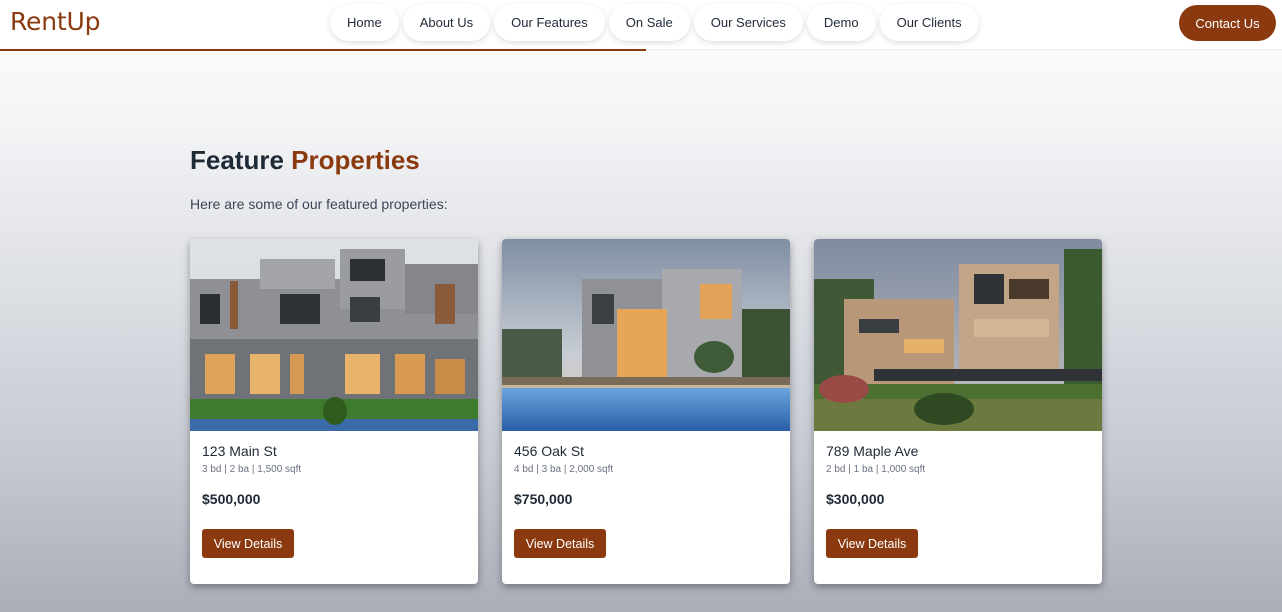 Image resolution: width=1282 pixels, height=612 pixels. I want to click on modern-villa-photo, so click(334, 335).